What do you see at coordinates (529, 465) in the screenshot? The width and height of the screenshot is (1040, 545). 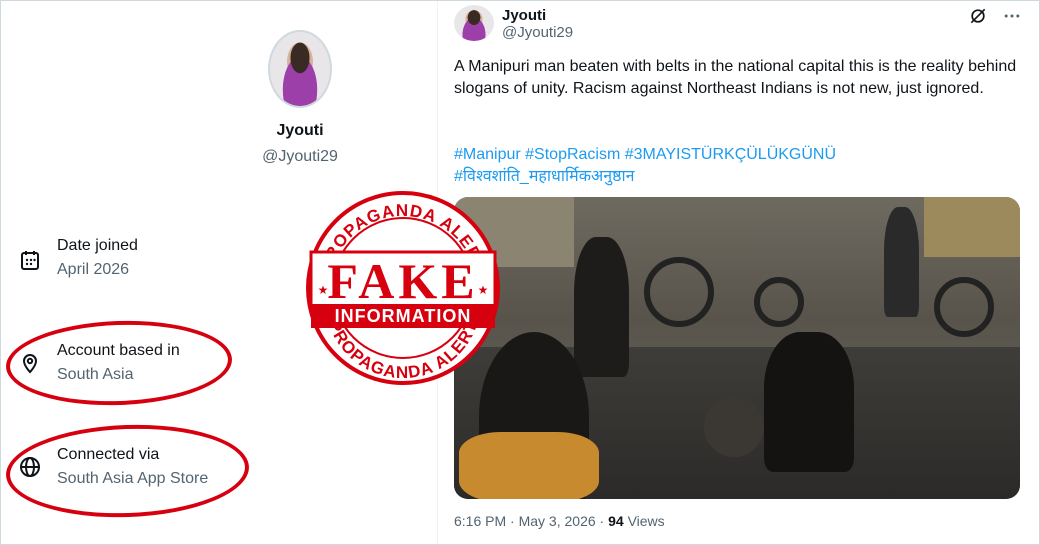 I see `scene-shirt` at bounding box center [529, 465].